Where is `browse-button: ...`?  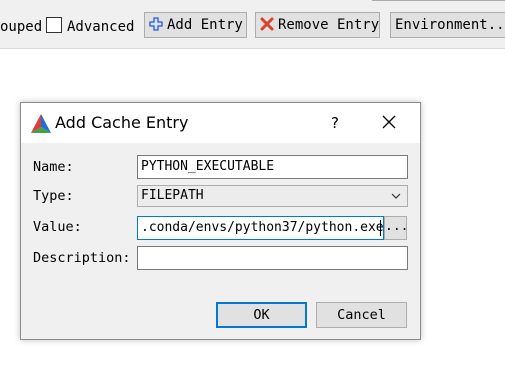 browse-button: ... is located at coordinates (396, 228).